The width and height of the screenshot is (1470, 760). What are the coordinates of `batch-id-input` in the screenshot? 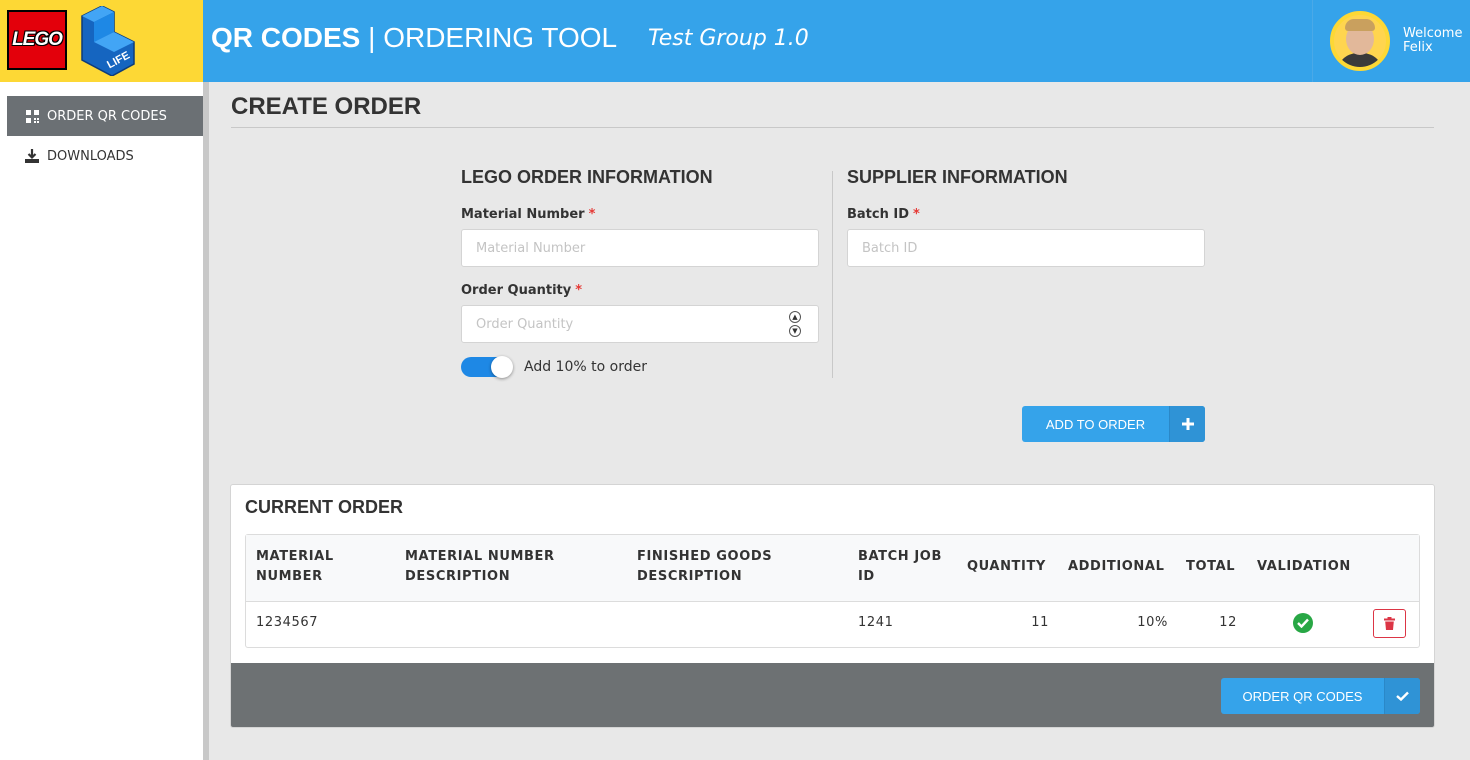 It's located at (1026, 248).